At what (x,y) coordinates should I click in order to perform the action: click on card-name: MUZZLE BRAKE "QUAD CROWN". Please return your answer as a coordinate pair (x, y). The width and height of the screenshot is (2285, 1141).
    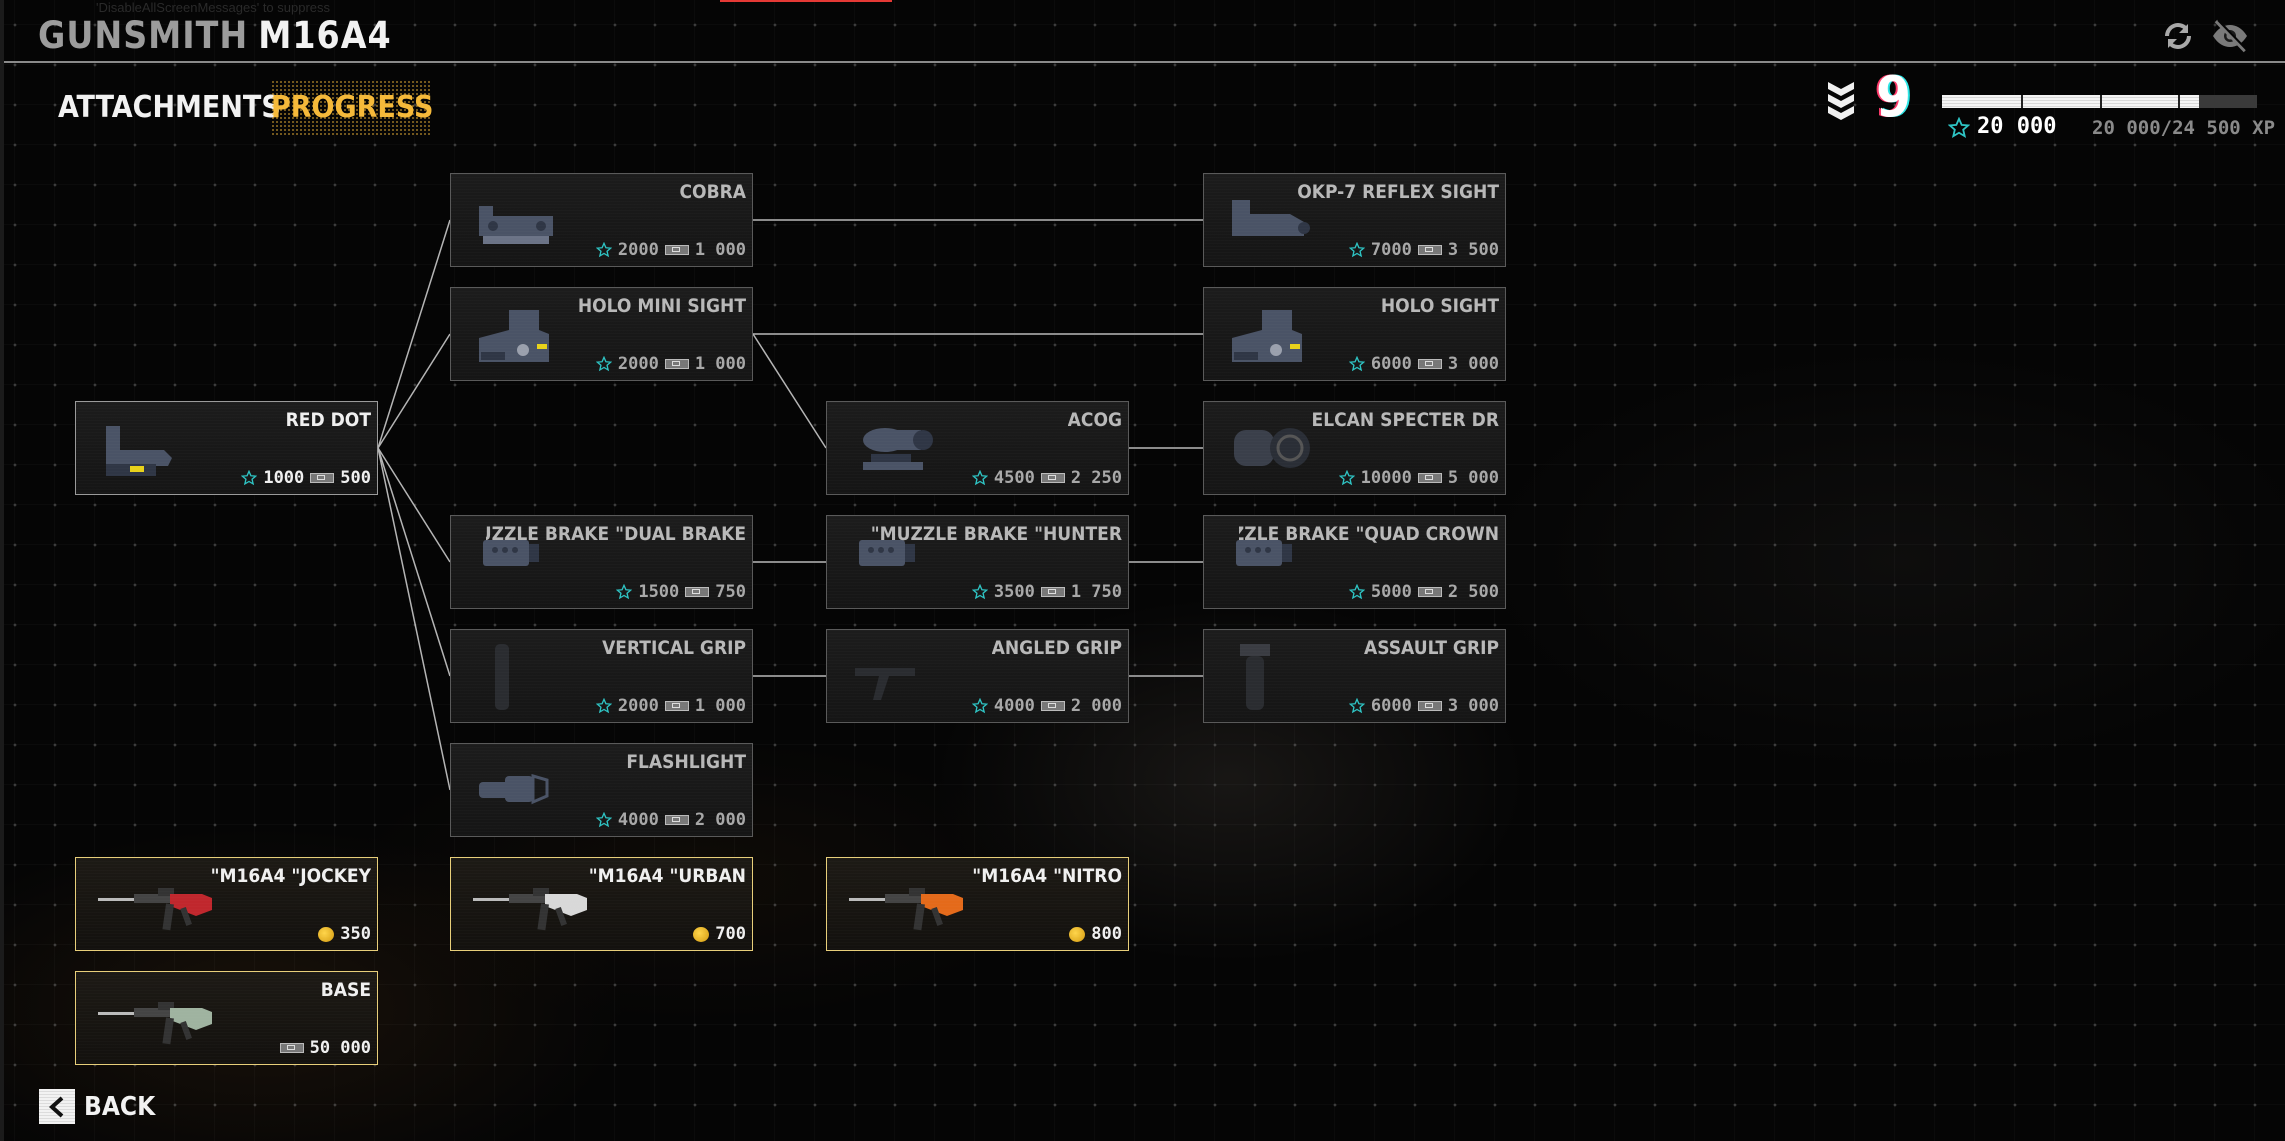
    Looking at the image, I should click on (1369, 534).